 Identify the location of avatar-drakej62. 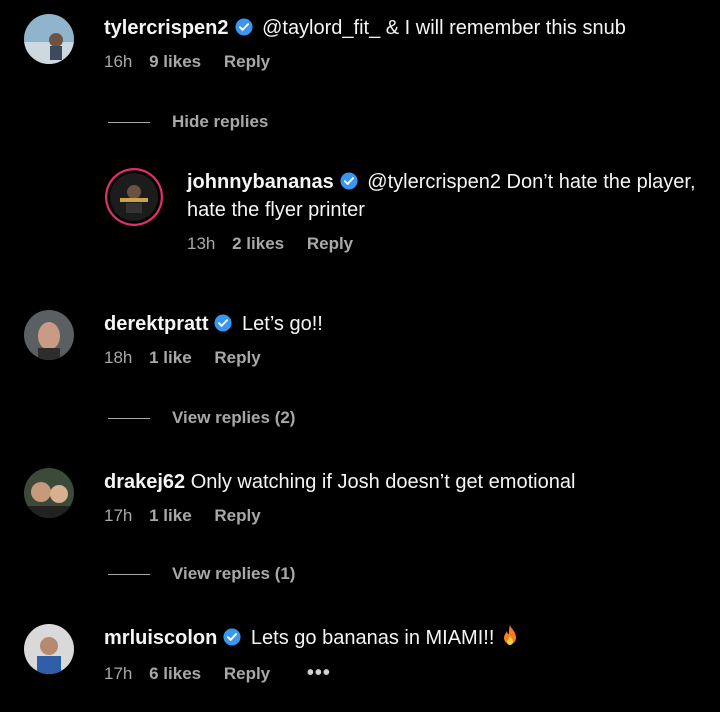
(49, 493).